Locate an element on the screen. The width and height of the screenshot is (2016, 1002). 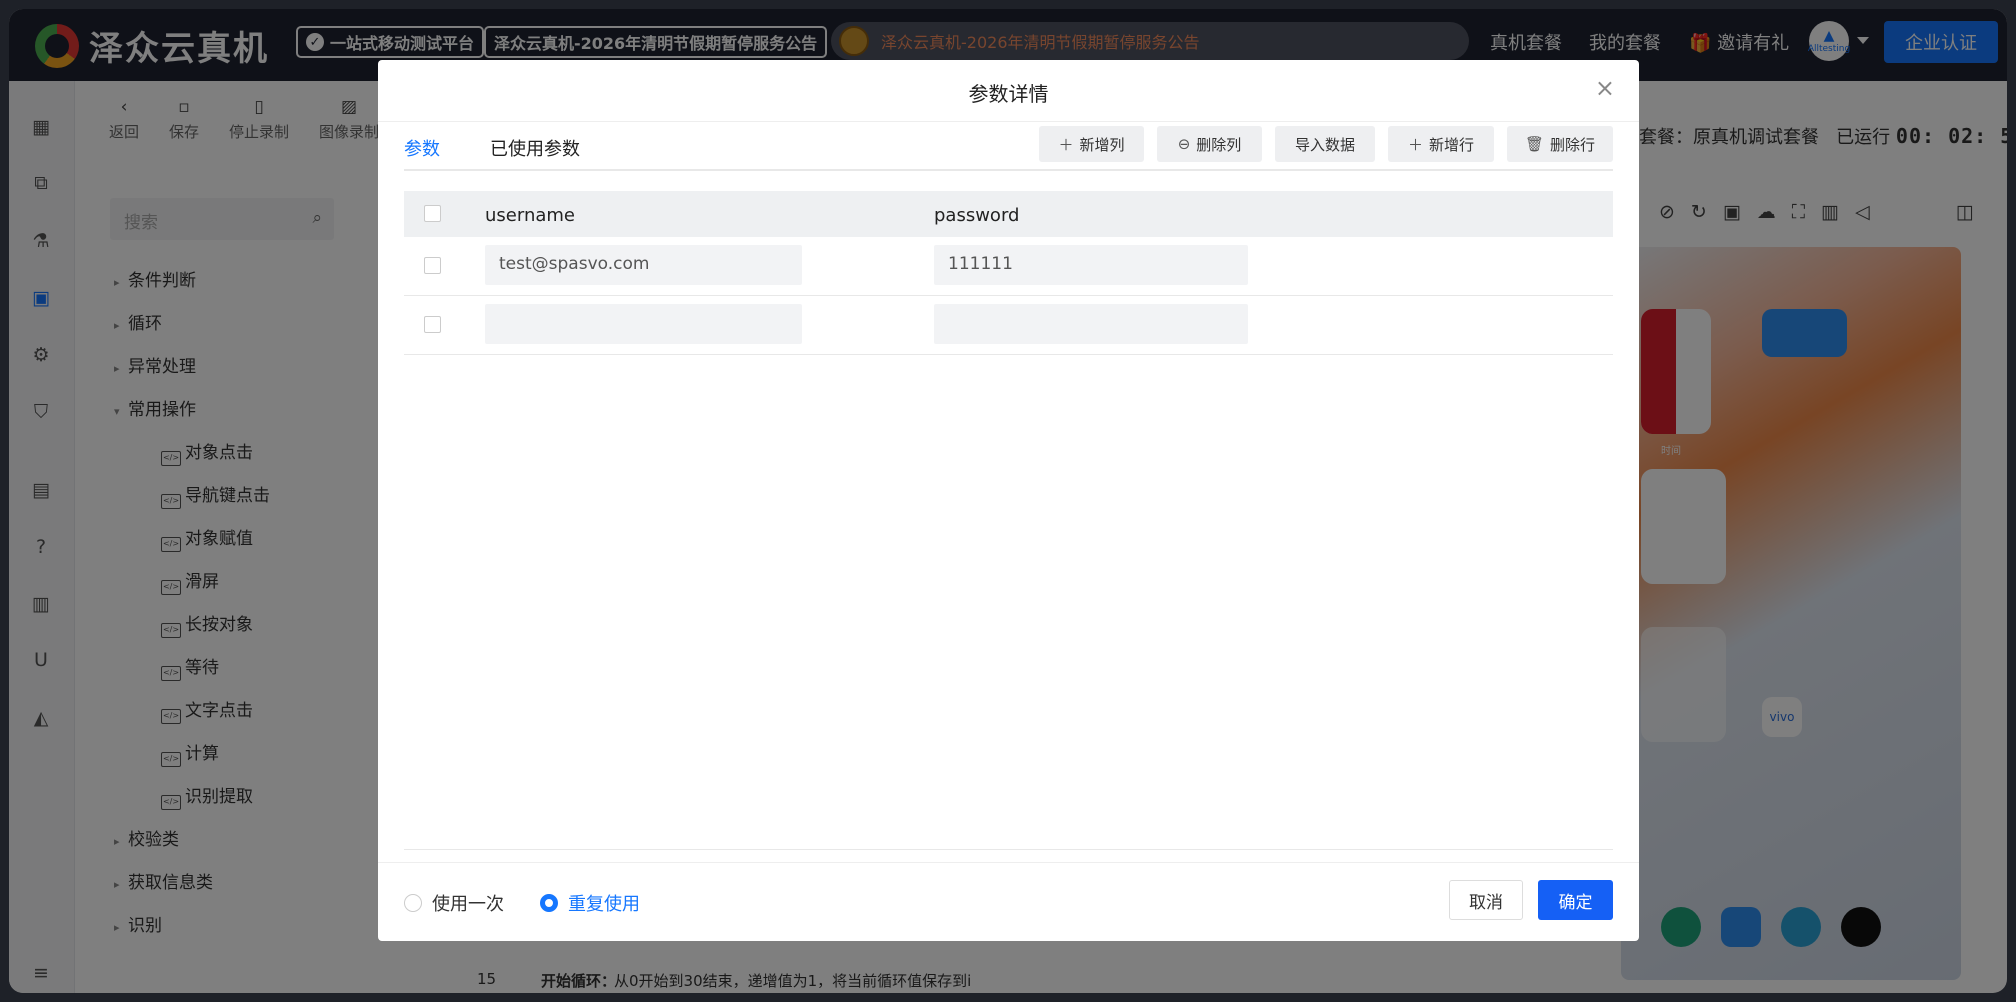
use-once-label: 使用一次 is located at coordinates (468, 904).